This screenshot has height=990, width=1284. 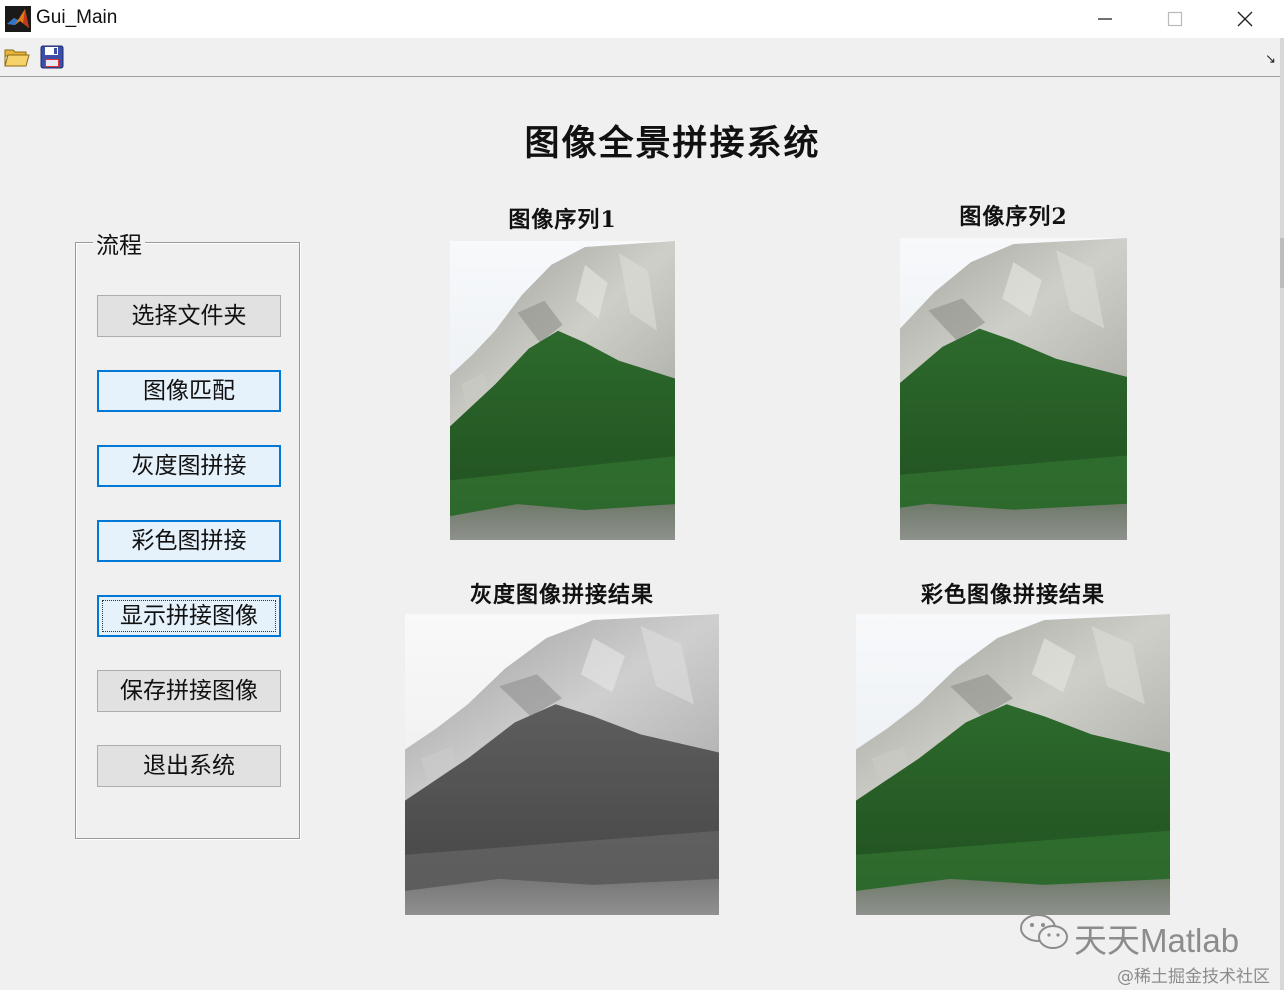 I want to click on wechat-icon, so click(x=1045, y=934).